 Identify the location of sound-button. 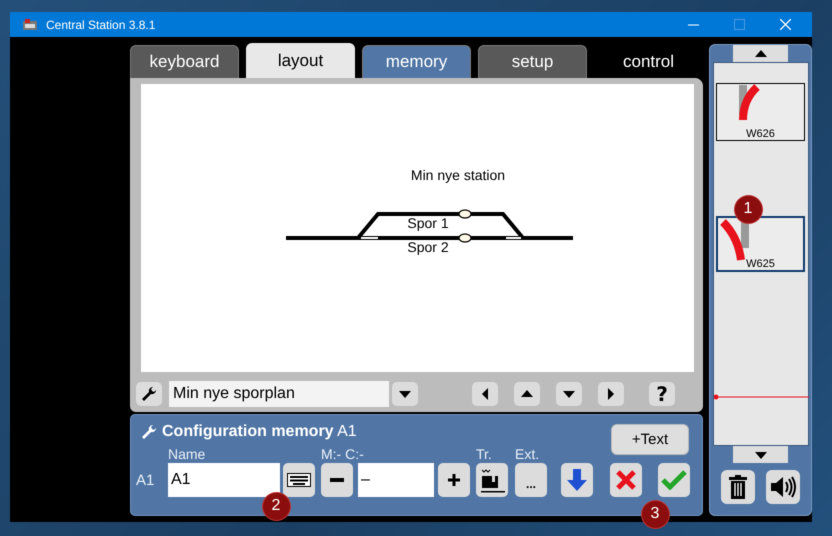
(783, 487).